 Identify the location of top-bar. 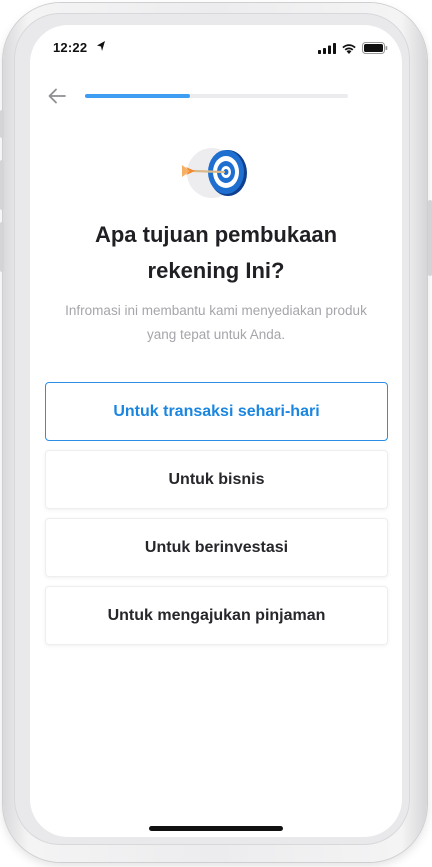
(216, 96).